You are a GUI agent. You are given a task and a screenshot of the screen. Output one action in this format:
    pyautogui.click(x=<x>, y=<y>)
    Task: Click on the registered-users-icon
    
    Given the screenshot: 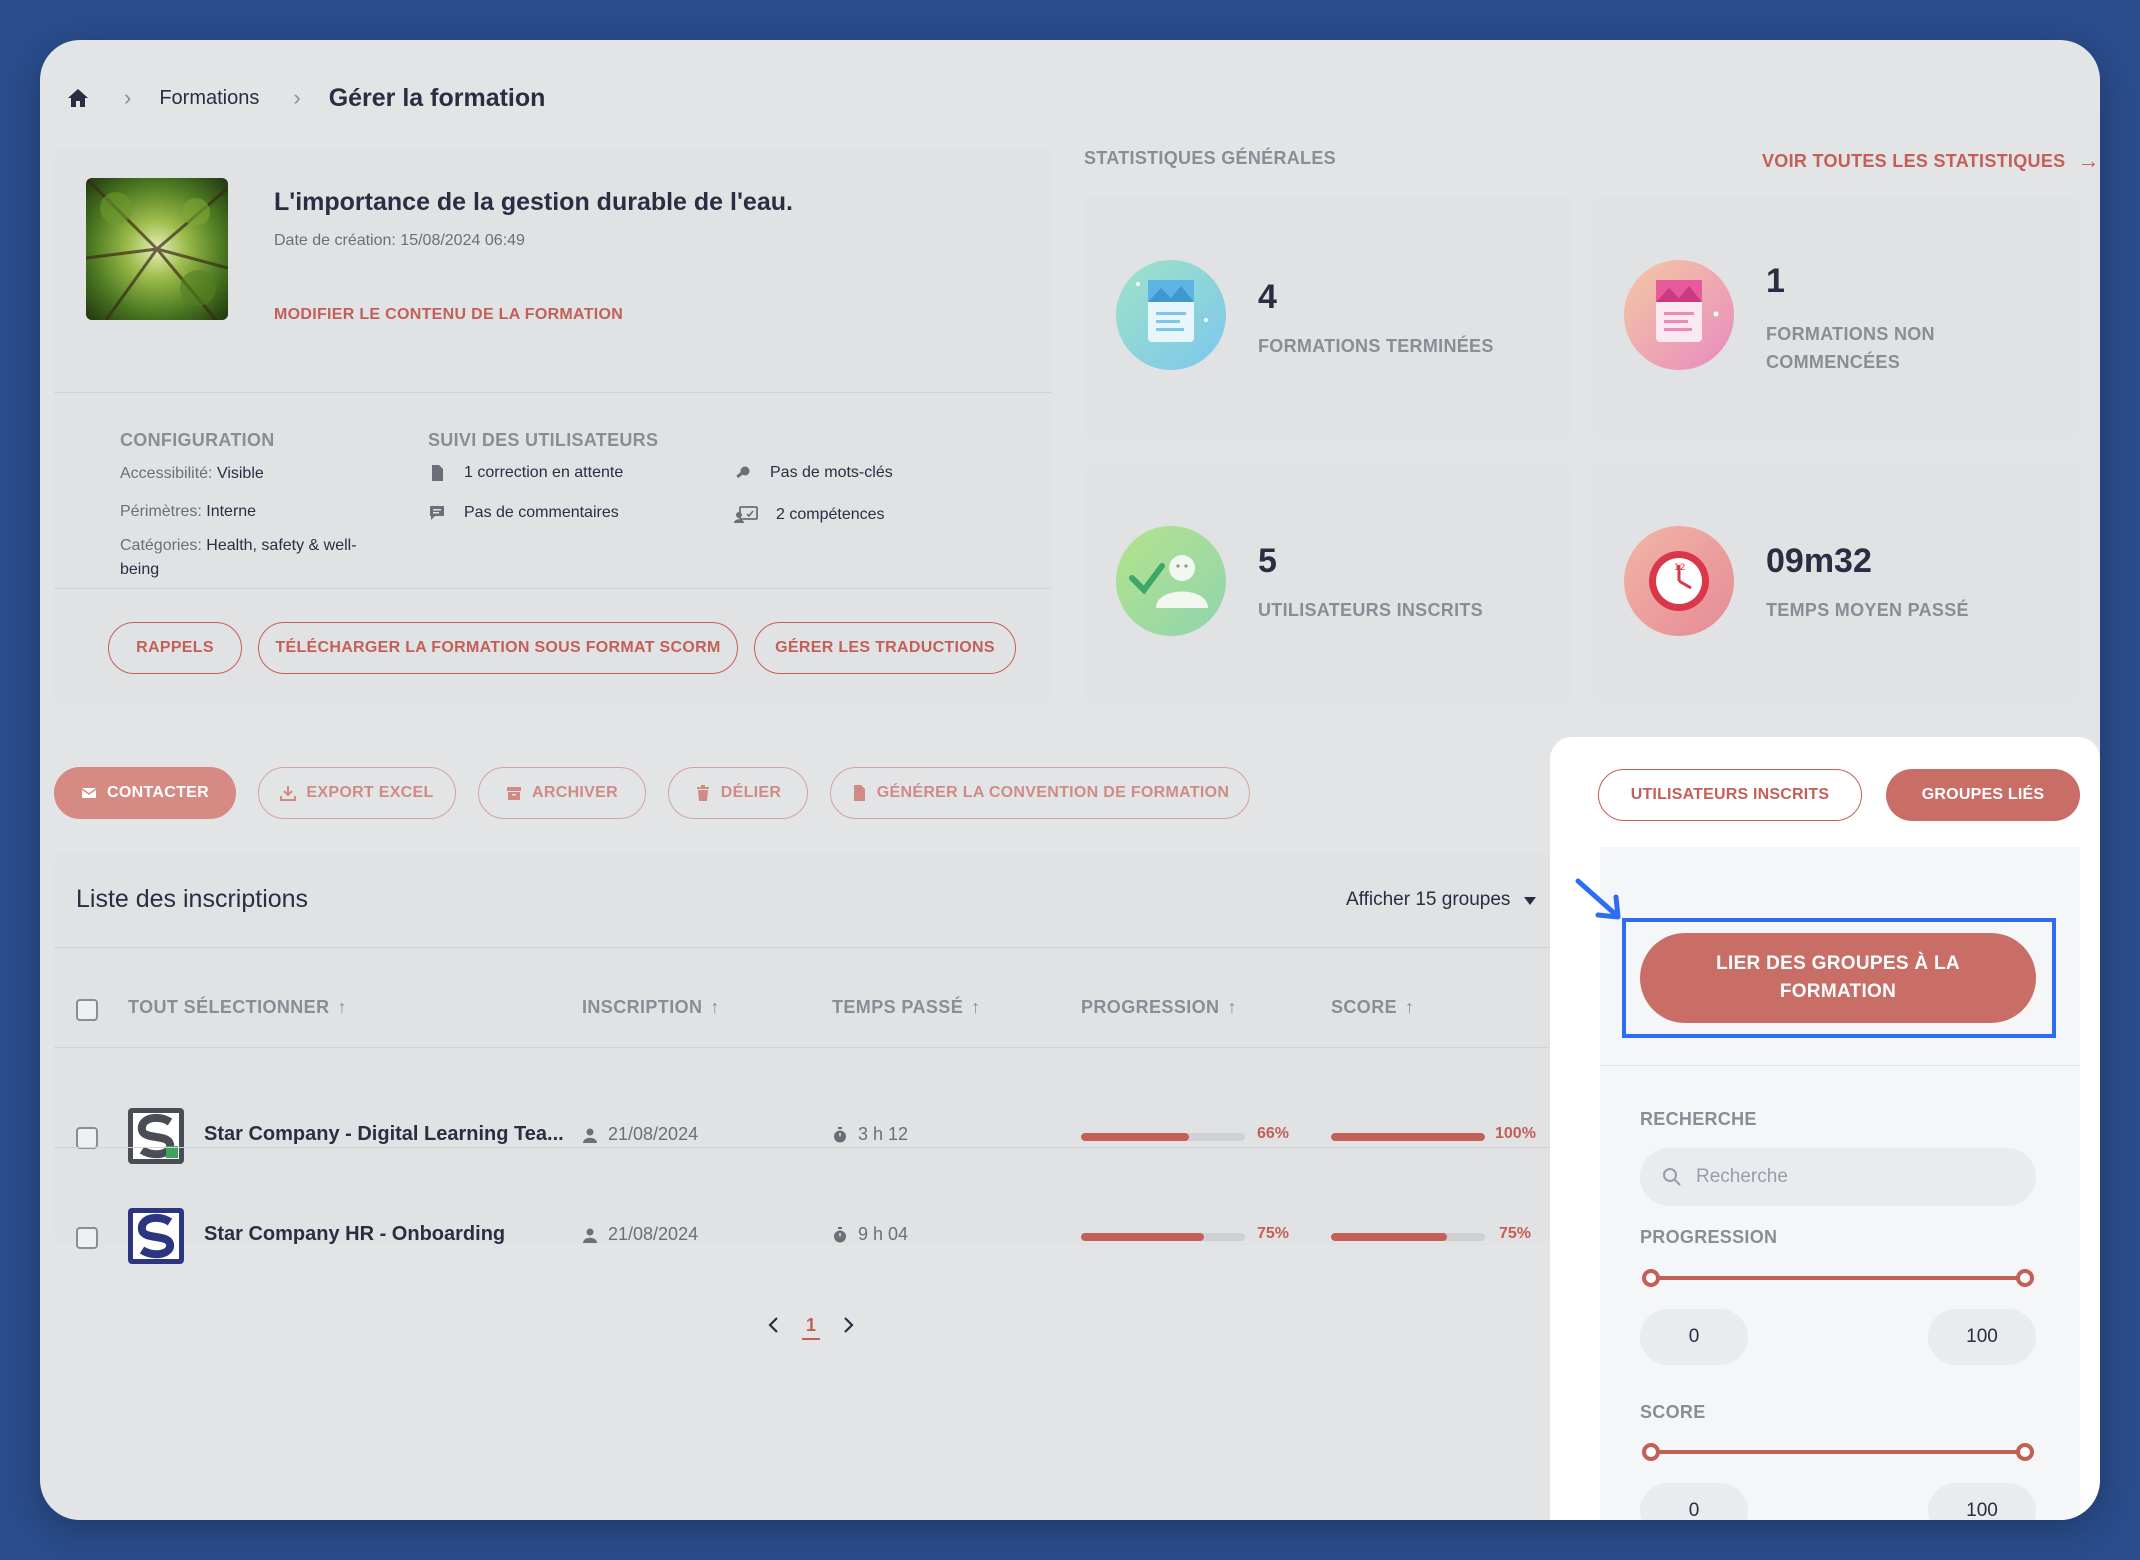 What is the action you would take?
    pyautogui.click(x=1171, y=581)
    